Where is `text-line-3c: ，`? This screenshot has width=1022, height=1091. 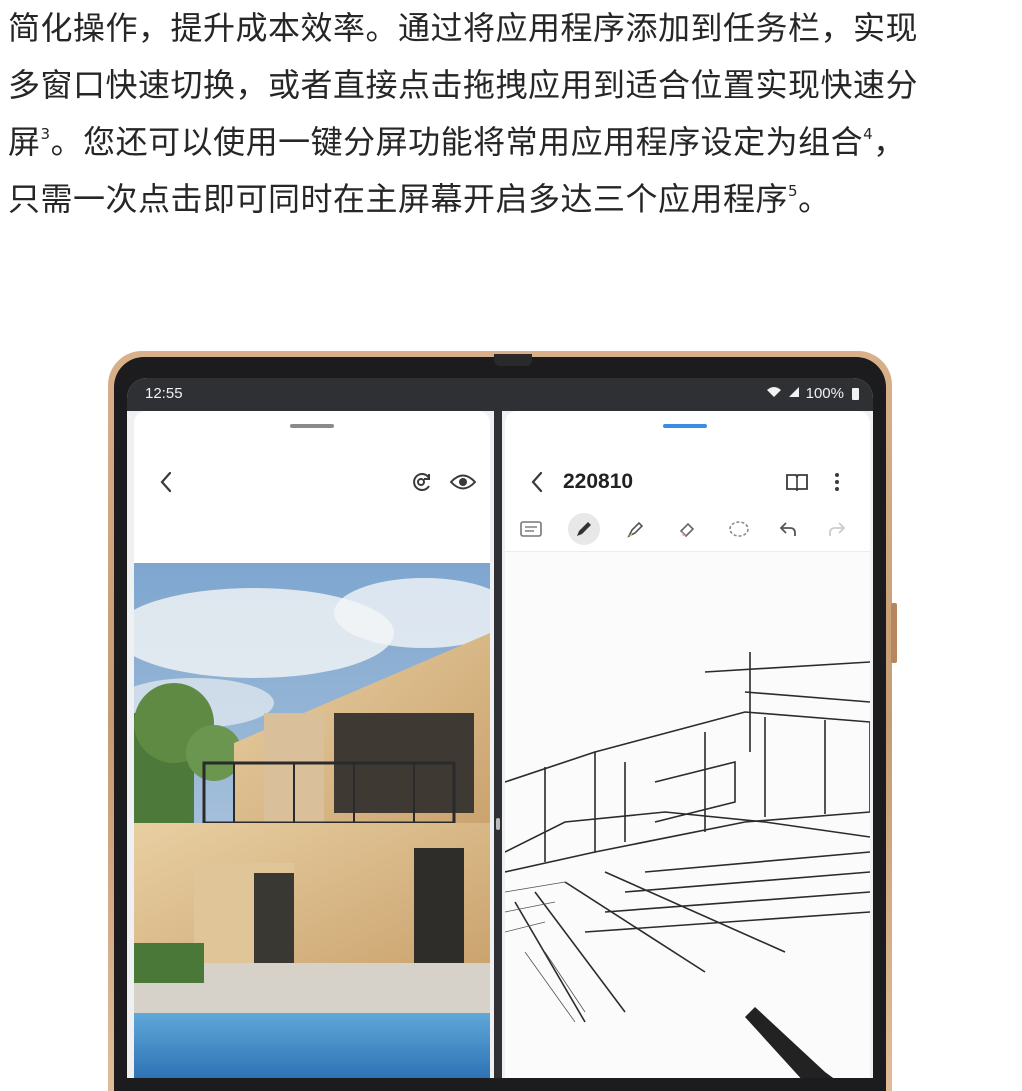 text-line-3c: ， is located at coordinates (889, 142).